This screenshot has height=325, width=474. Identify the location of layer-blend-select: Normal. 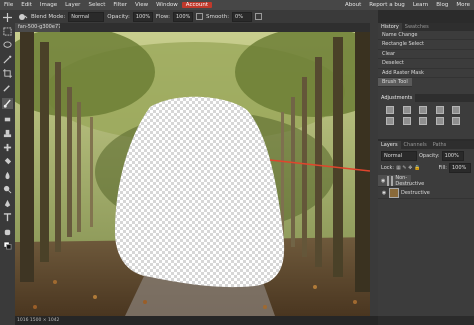
(399, 156).